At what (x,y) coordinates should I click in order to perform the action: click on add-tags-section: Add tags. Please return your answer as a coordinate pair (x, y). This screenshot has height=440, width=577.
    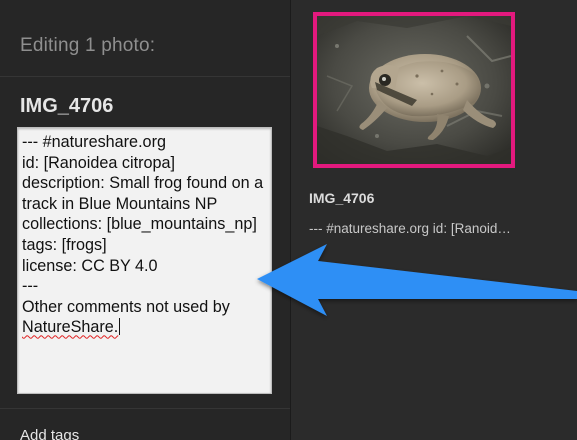
    Looking at the image, I should click on (49, 433).